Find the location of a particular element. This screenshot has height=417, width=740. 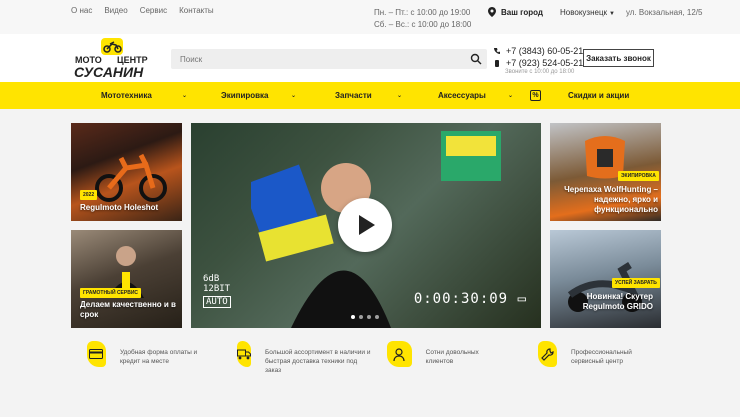

battery-icon: ▭ is located at coordinates (522, 299).